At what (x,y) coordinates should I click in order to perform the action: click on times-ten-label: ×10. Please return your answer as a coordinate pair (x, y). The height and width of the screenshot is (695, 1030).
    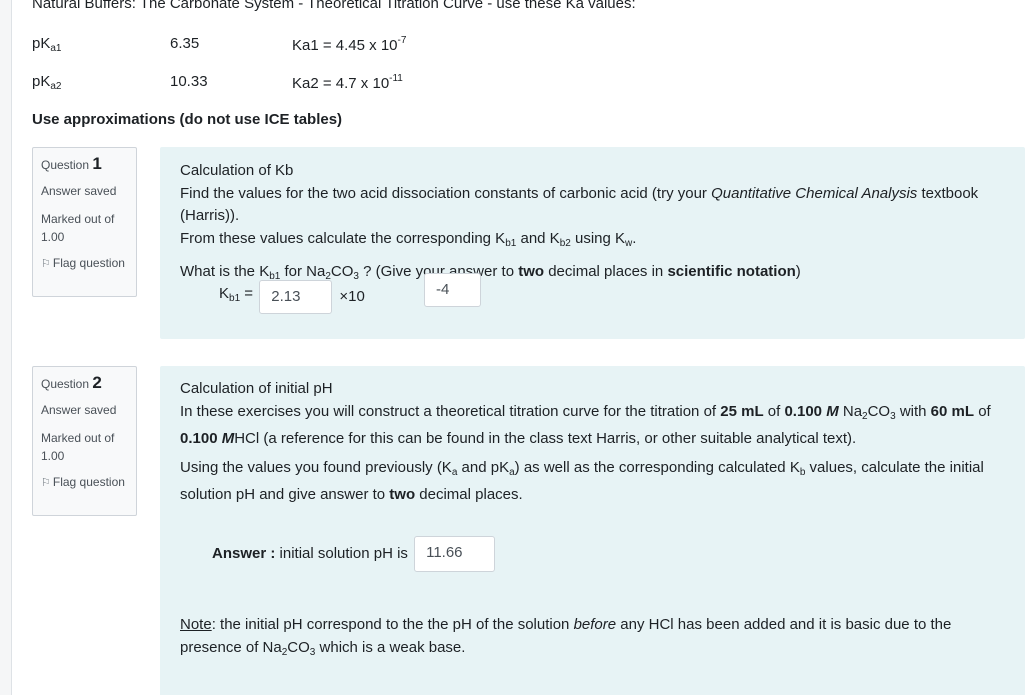
    Looking at the image, I should click on (352, 296).